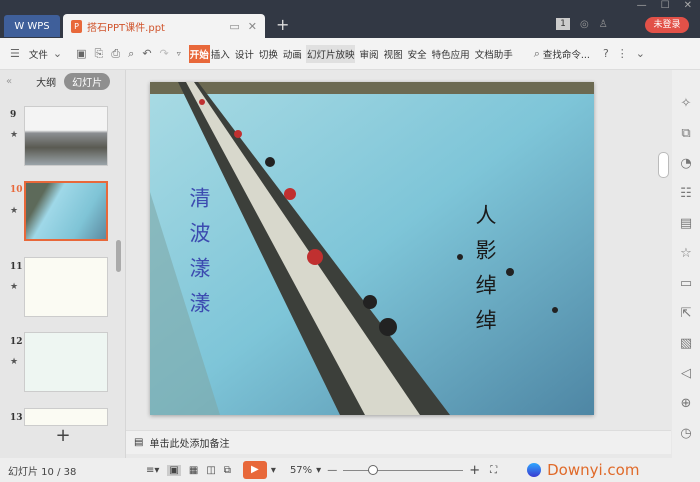 The width and height of the screenshot is (700, 482). I want to click on doc-tab-label: 搭石PPT课件.ppt, so click(126, 28).